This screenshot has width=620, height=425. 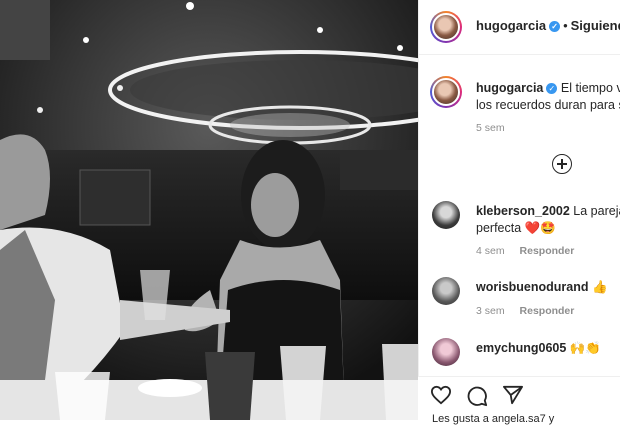 What do you see at coordinates (513, 395) in the screenshot?
I see `share-direct-icon` at bounding box center [513, 395].